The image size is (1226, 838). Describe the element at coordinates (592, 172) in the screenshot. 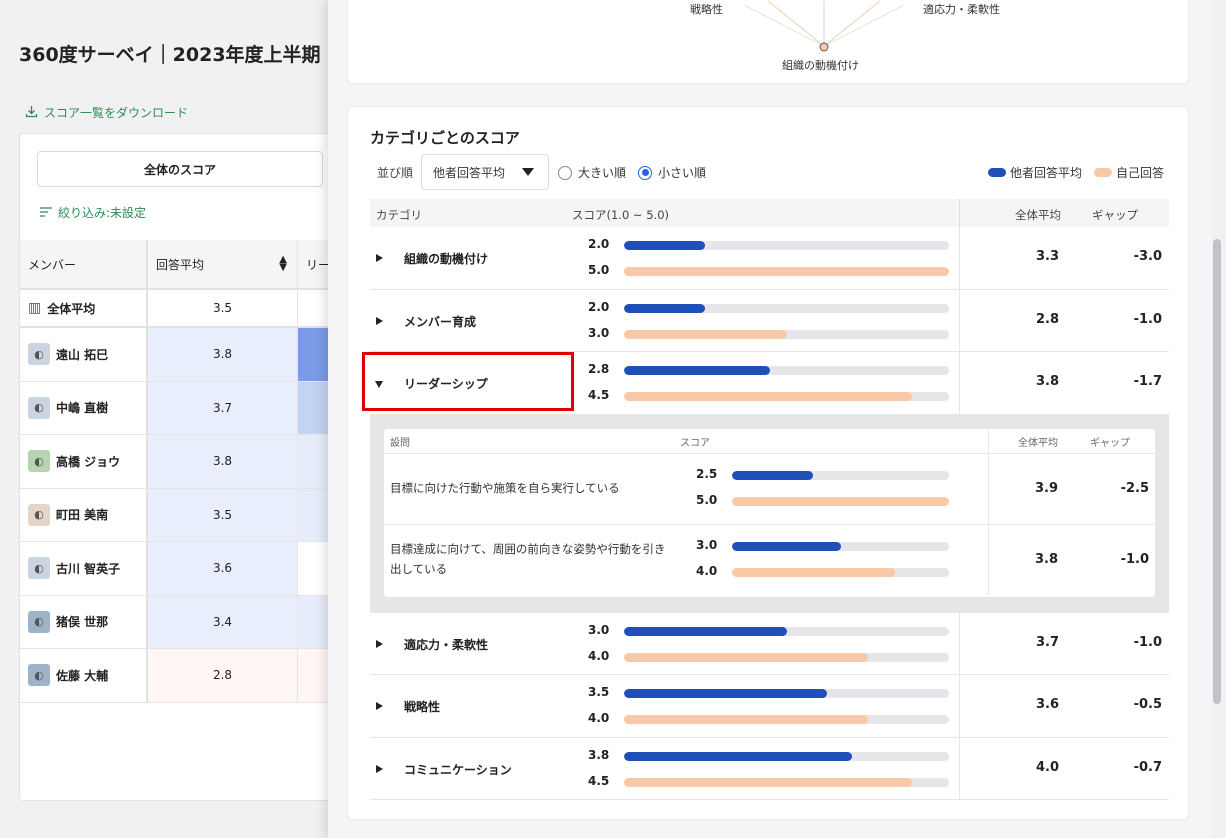

I see `radio-descending: 大きい順` at that location.